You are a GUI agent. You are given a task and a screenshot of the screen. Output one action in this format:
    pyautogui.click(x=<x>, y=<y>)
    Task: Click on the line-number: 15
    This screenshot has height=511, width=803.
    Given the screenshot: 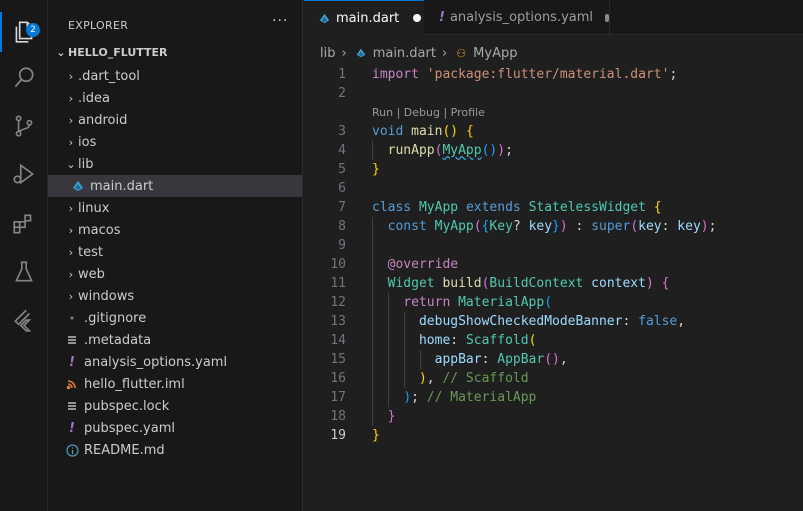 What is the action you would take?
    pyautogui.click(x=338, y=359)
    